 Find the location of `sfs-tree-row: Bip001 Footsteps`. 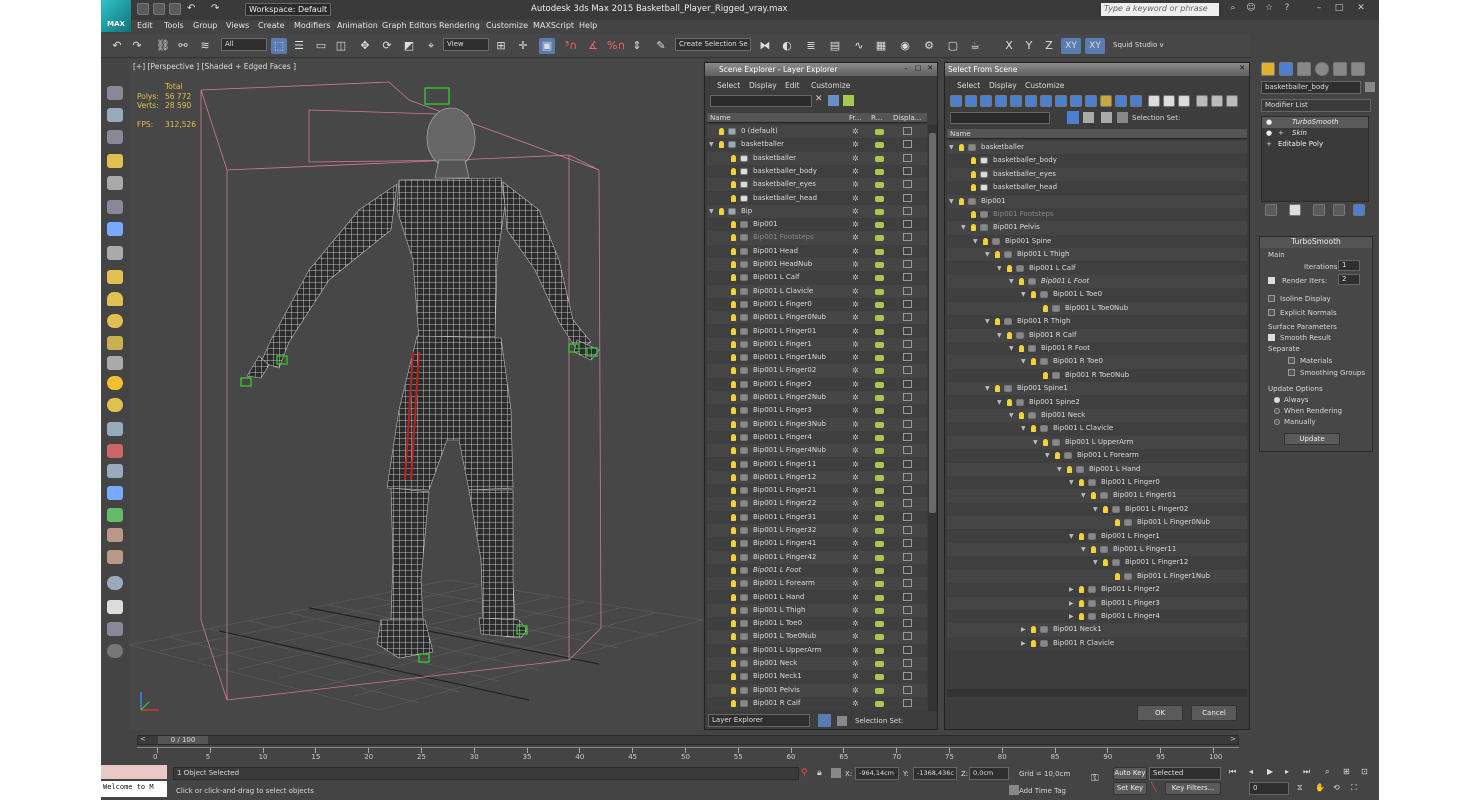

sfs-tree-row: Bip001 Footsteps is located at coordinates (1097, 215).